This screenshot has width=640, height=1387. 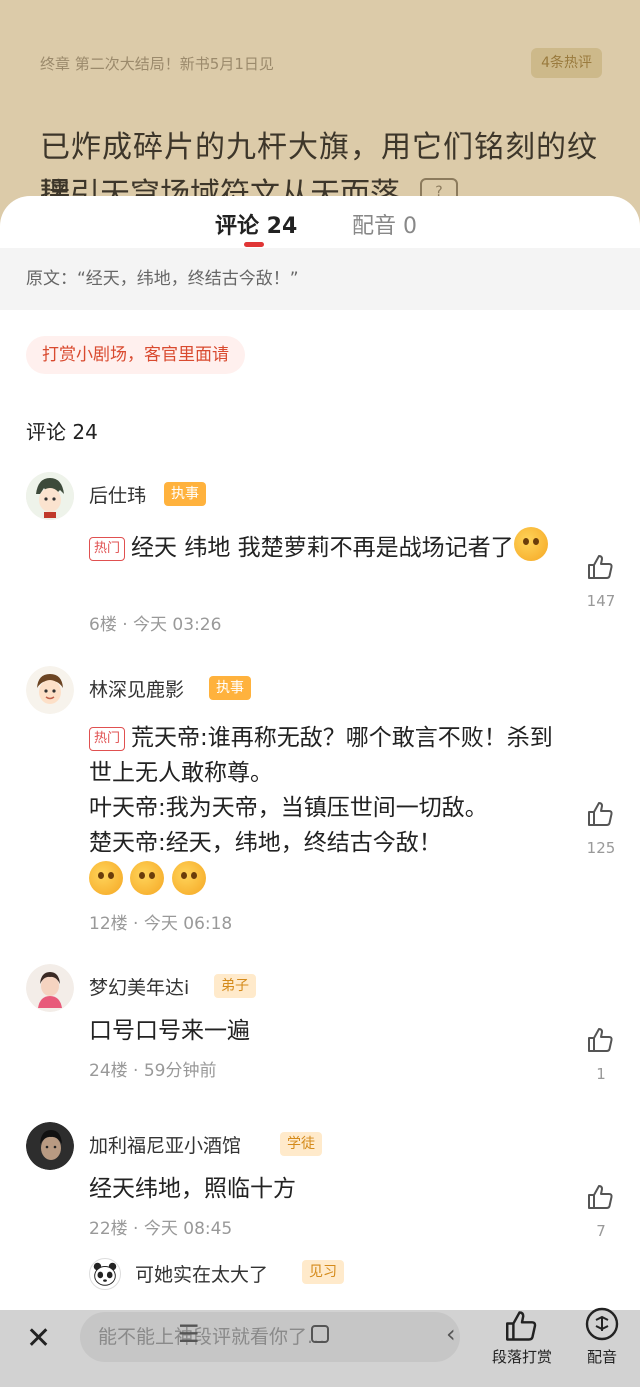 What do you see at coordinates (265, 843) in the screenshot?
I see `comment-line-3: 楚天帝:经天，纬地，终结古今敌！` at bounding box center [265, 843].